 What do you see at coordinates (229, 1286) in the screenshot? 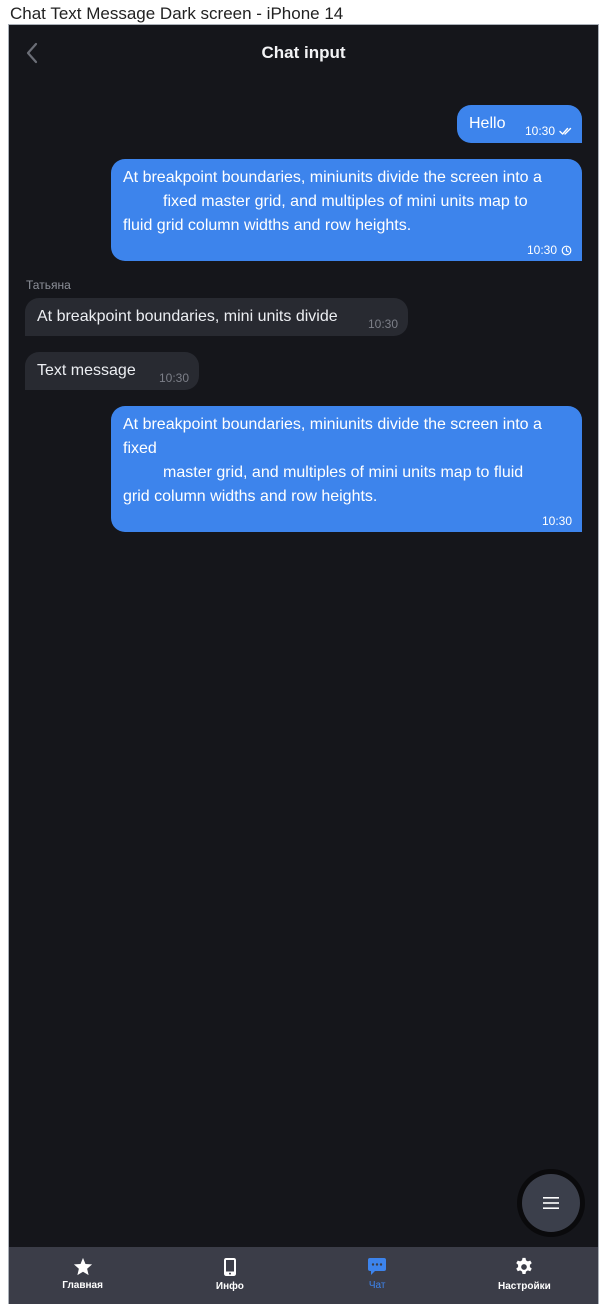
I see `tab-label: Инфо` at bounding box center [229, 1286].